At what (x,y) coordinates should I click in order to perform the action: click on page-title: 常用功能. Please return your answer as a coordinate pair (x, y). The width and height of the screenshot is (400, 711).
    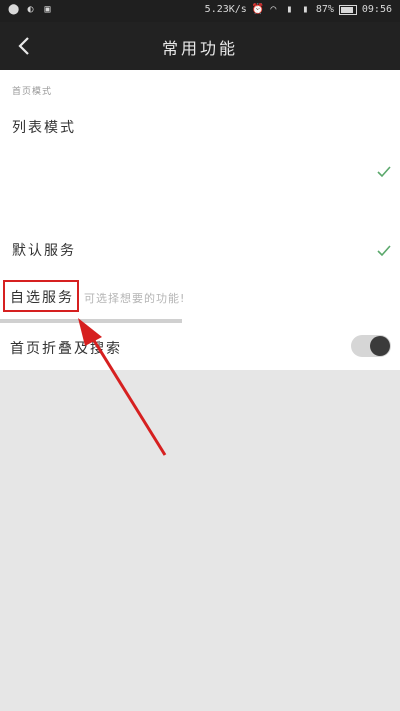
    Looking at the image, I should click on (199, 48).